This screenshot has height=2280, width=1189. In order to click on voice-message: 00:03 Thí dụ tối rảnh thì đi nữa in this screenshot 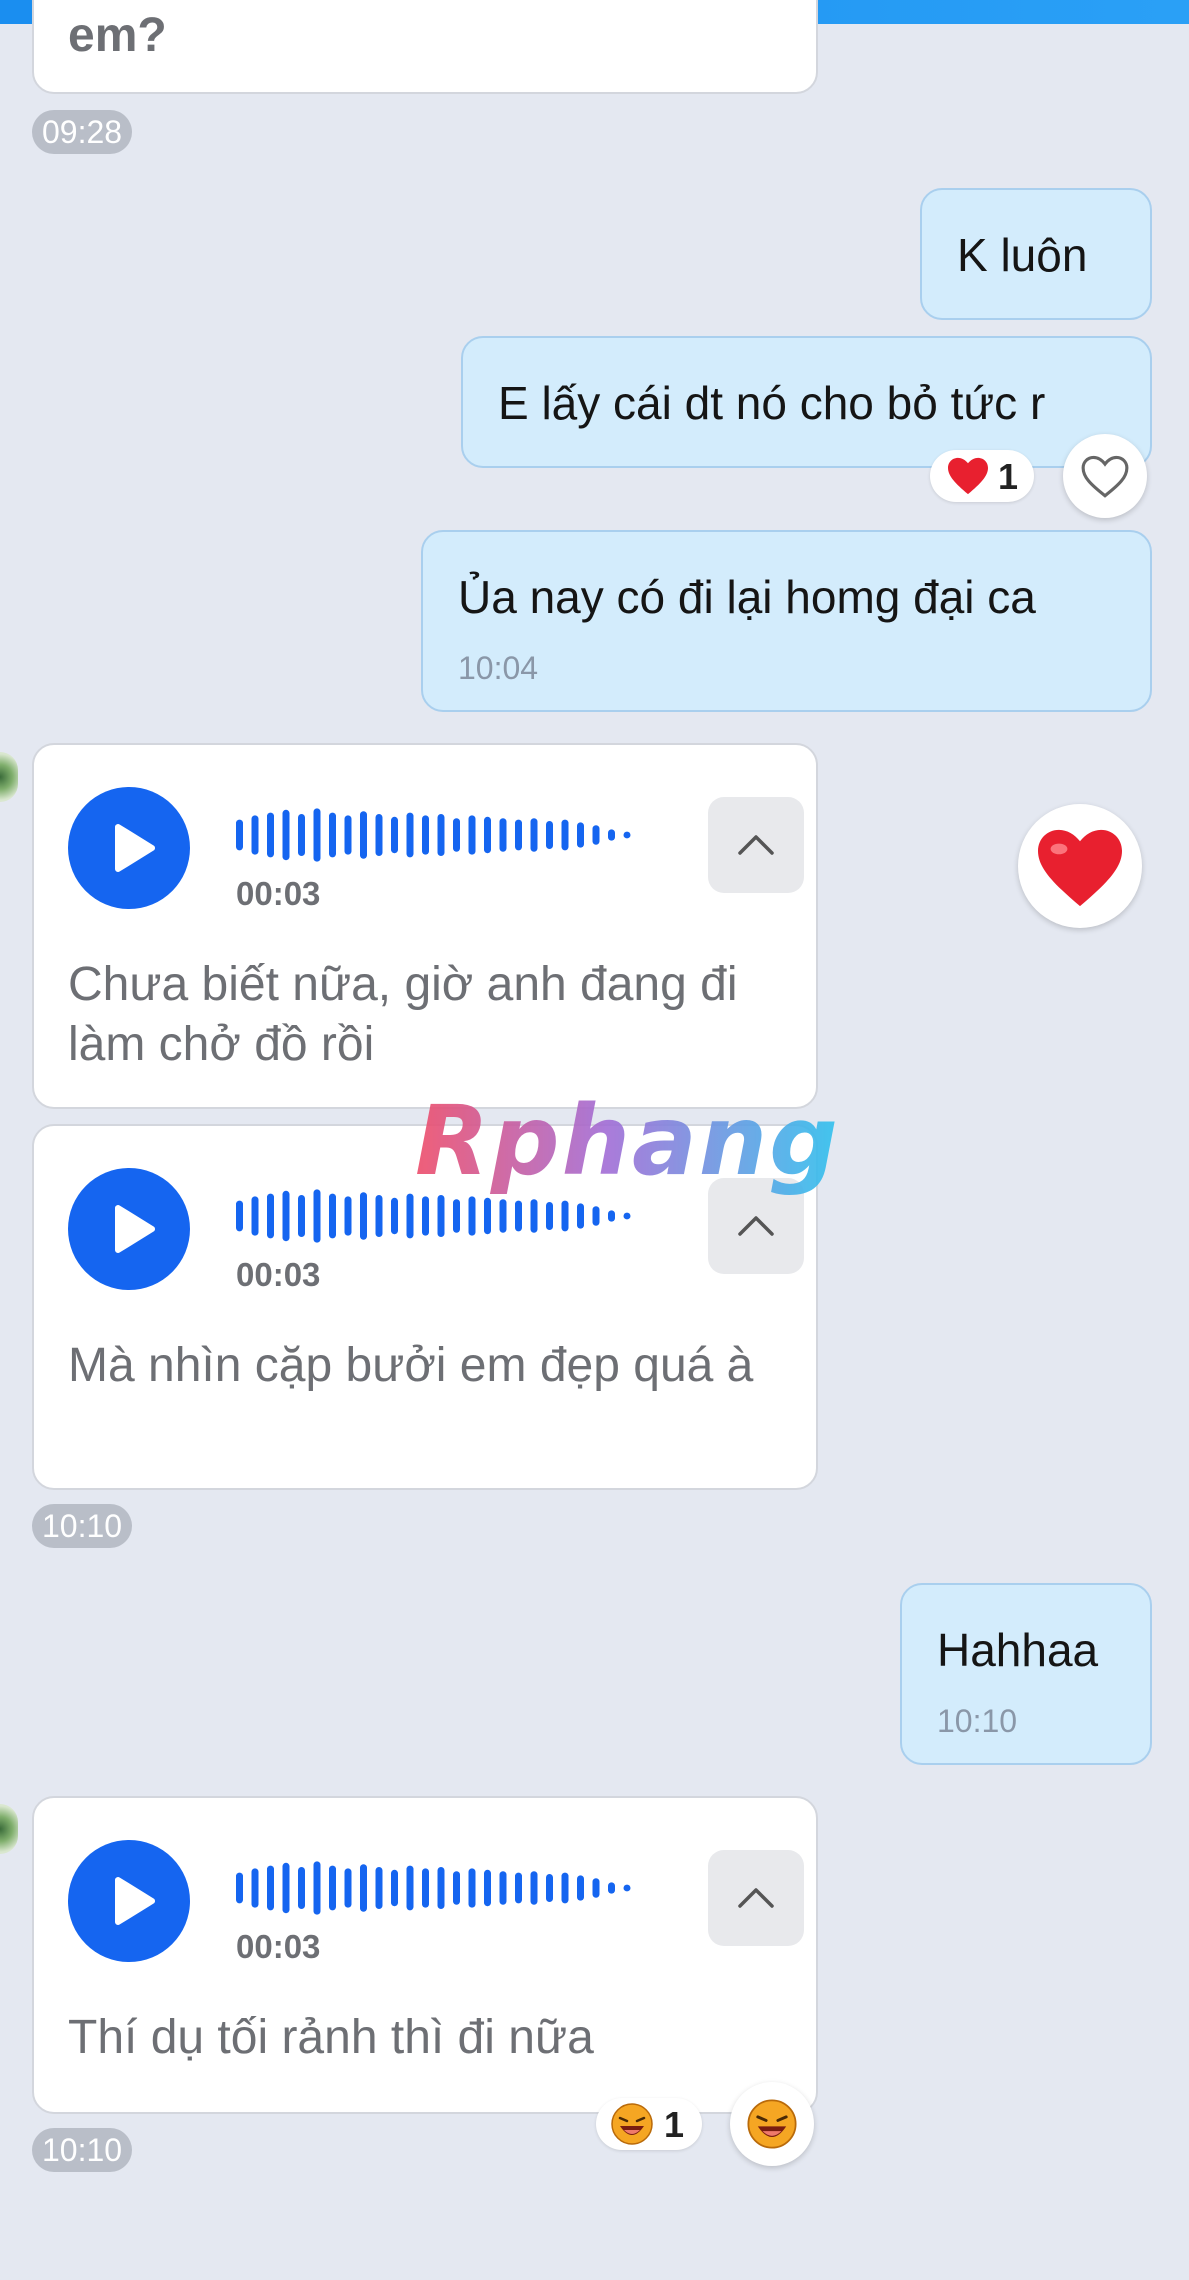, I will do `click(425, 1955)`.